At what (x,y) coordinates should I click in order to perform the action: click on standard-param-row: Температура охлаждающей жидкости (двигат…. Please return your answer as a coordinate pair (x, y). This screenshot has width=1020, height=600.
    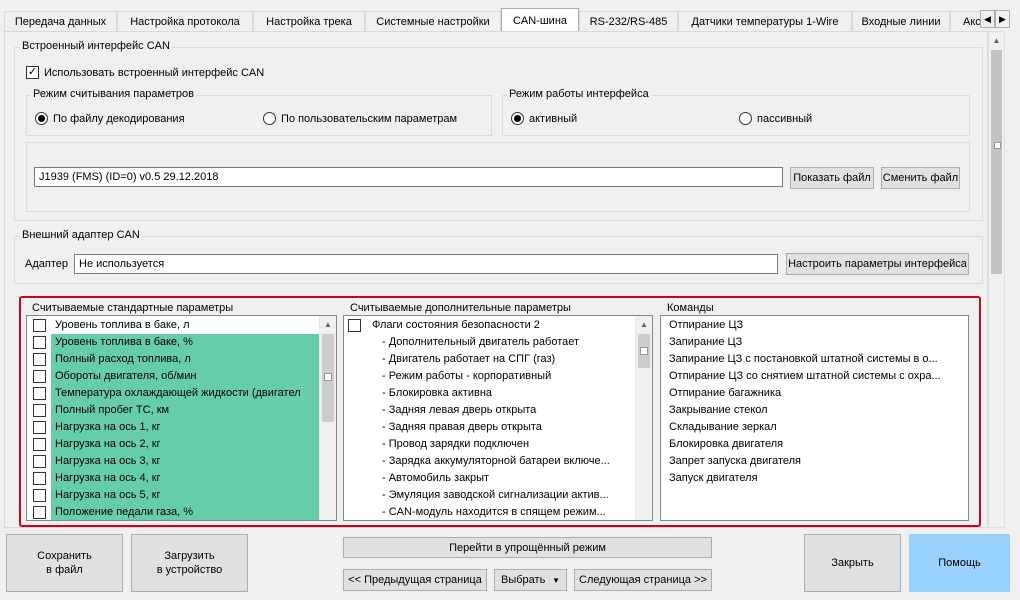
    Looking at the image, I should click on (173, 393).